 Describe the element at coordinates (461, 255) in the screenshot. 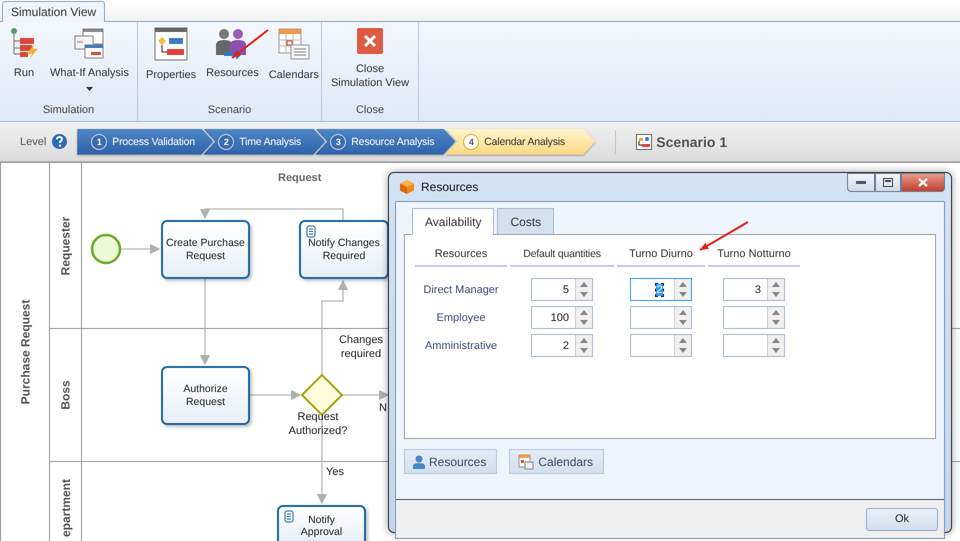

I see `column-header: Resources` at that location.